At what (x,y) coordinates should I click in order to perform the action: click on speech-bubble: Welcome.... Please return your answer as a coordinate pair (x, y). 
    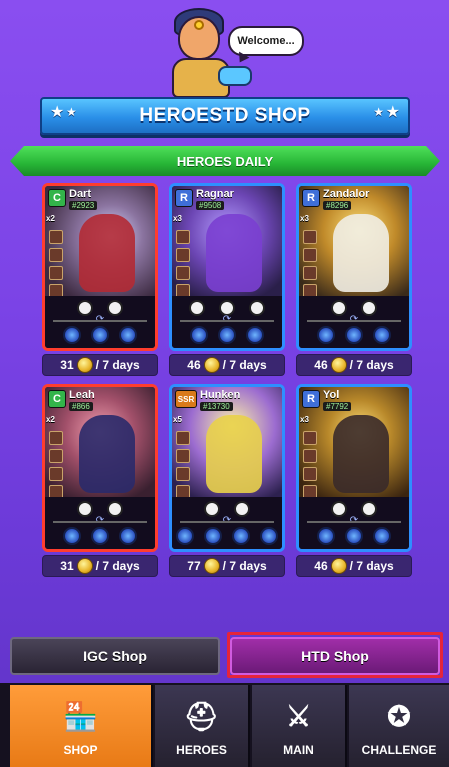
    Looking at the image, I should click on (266, 41).